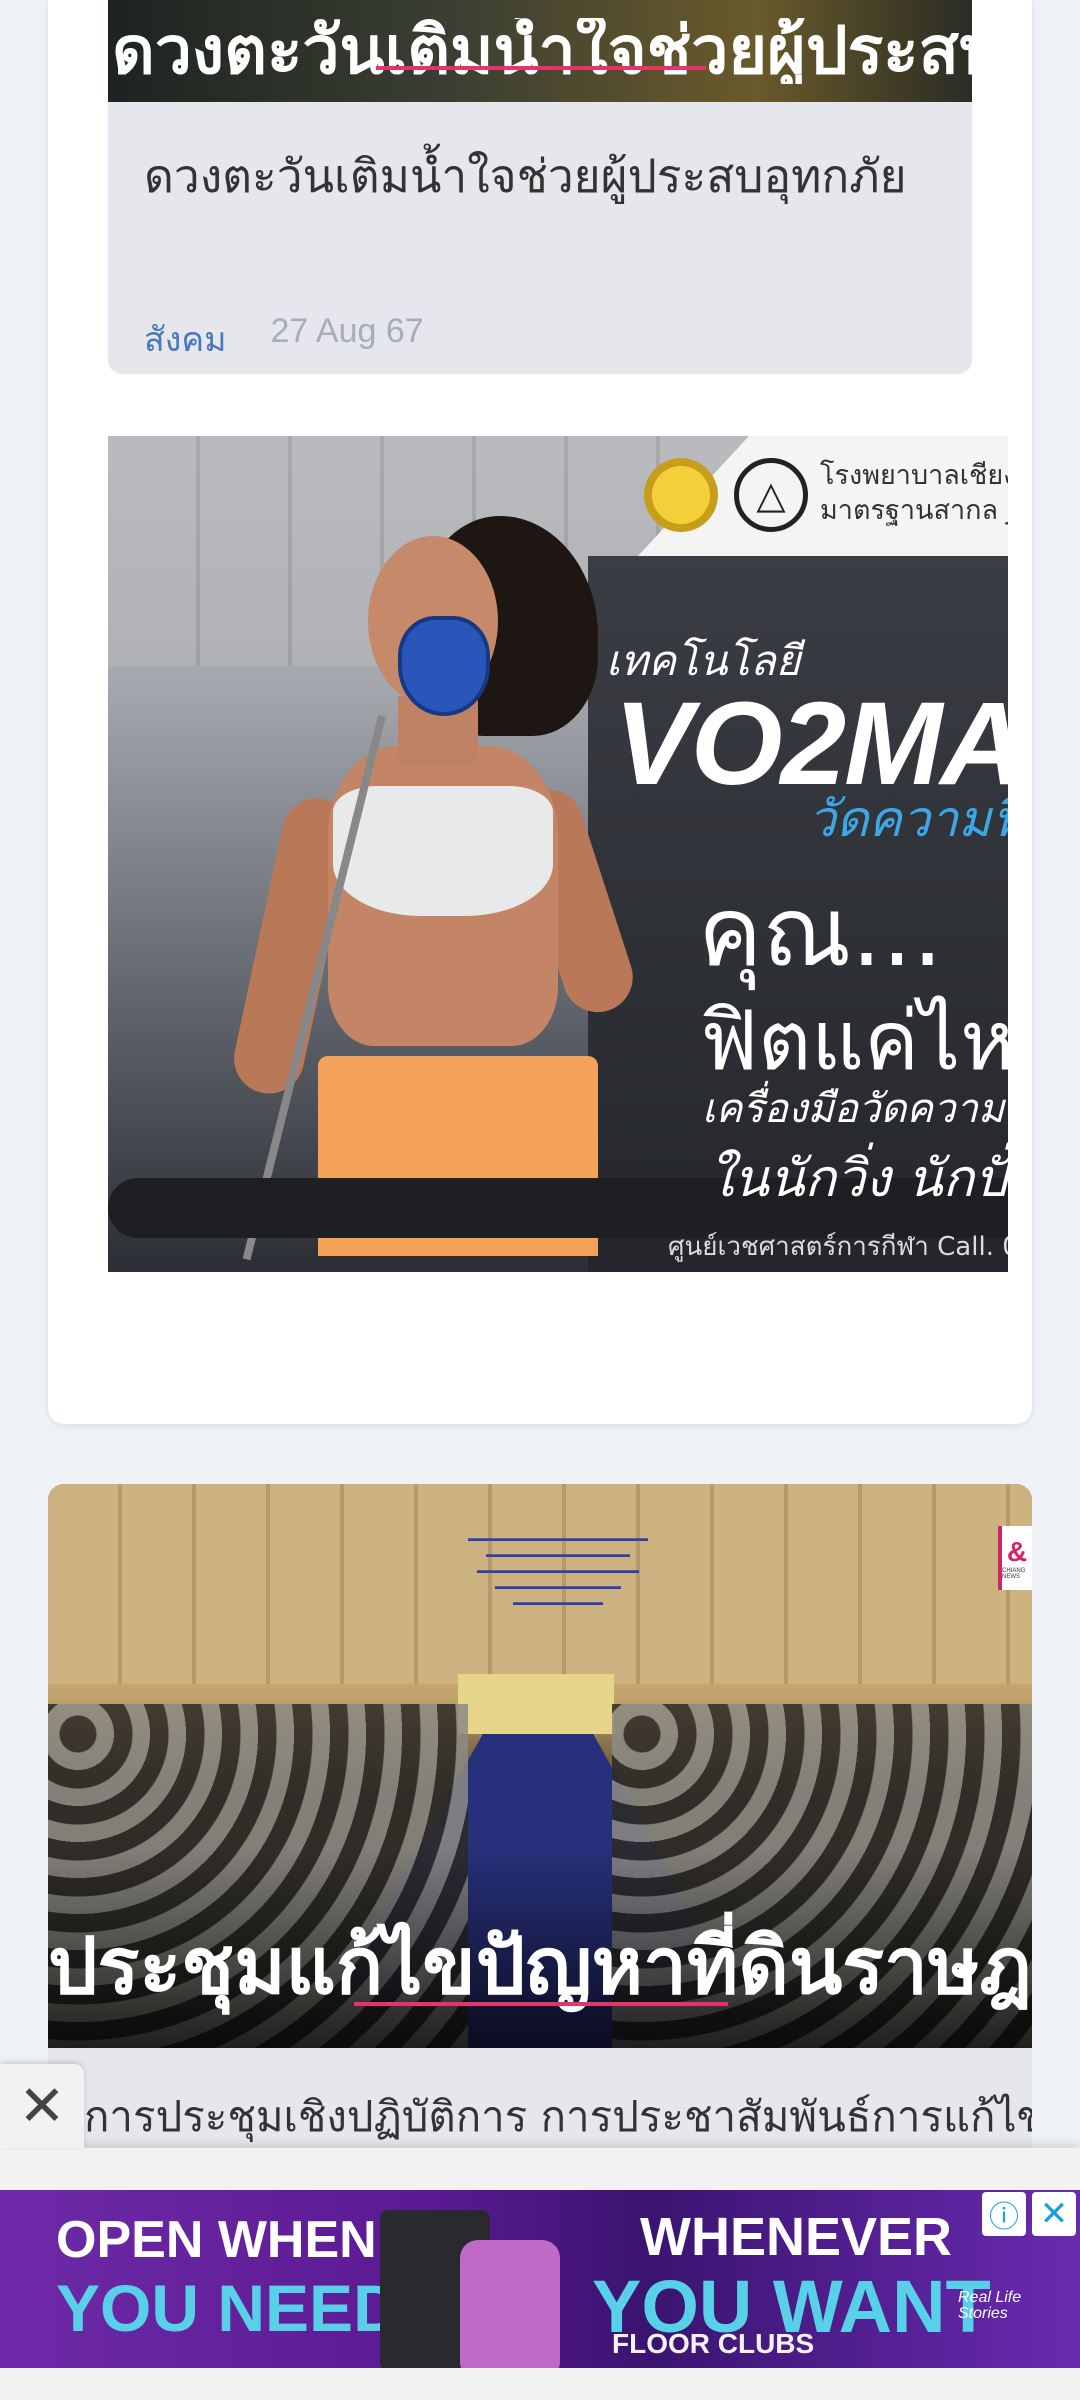 This screenshot has width=1080, height=2400. I want to click on info-icon: ⓘ, so click(1004, 2214).